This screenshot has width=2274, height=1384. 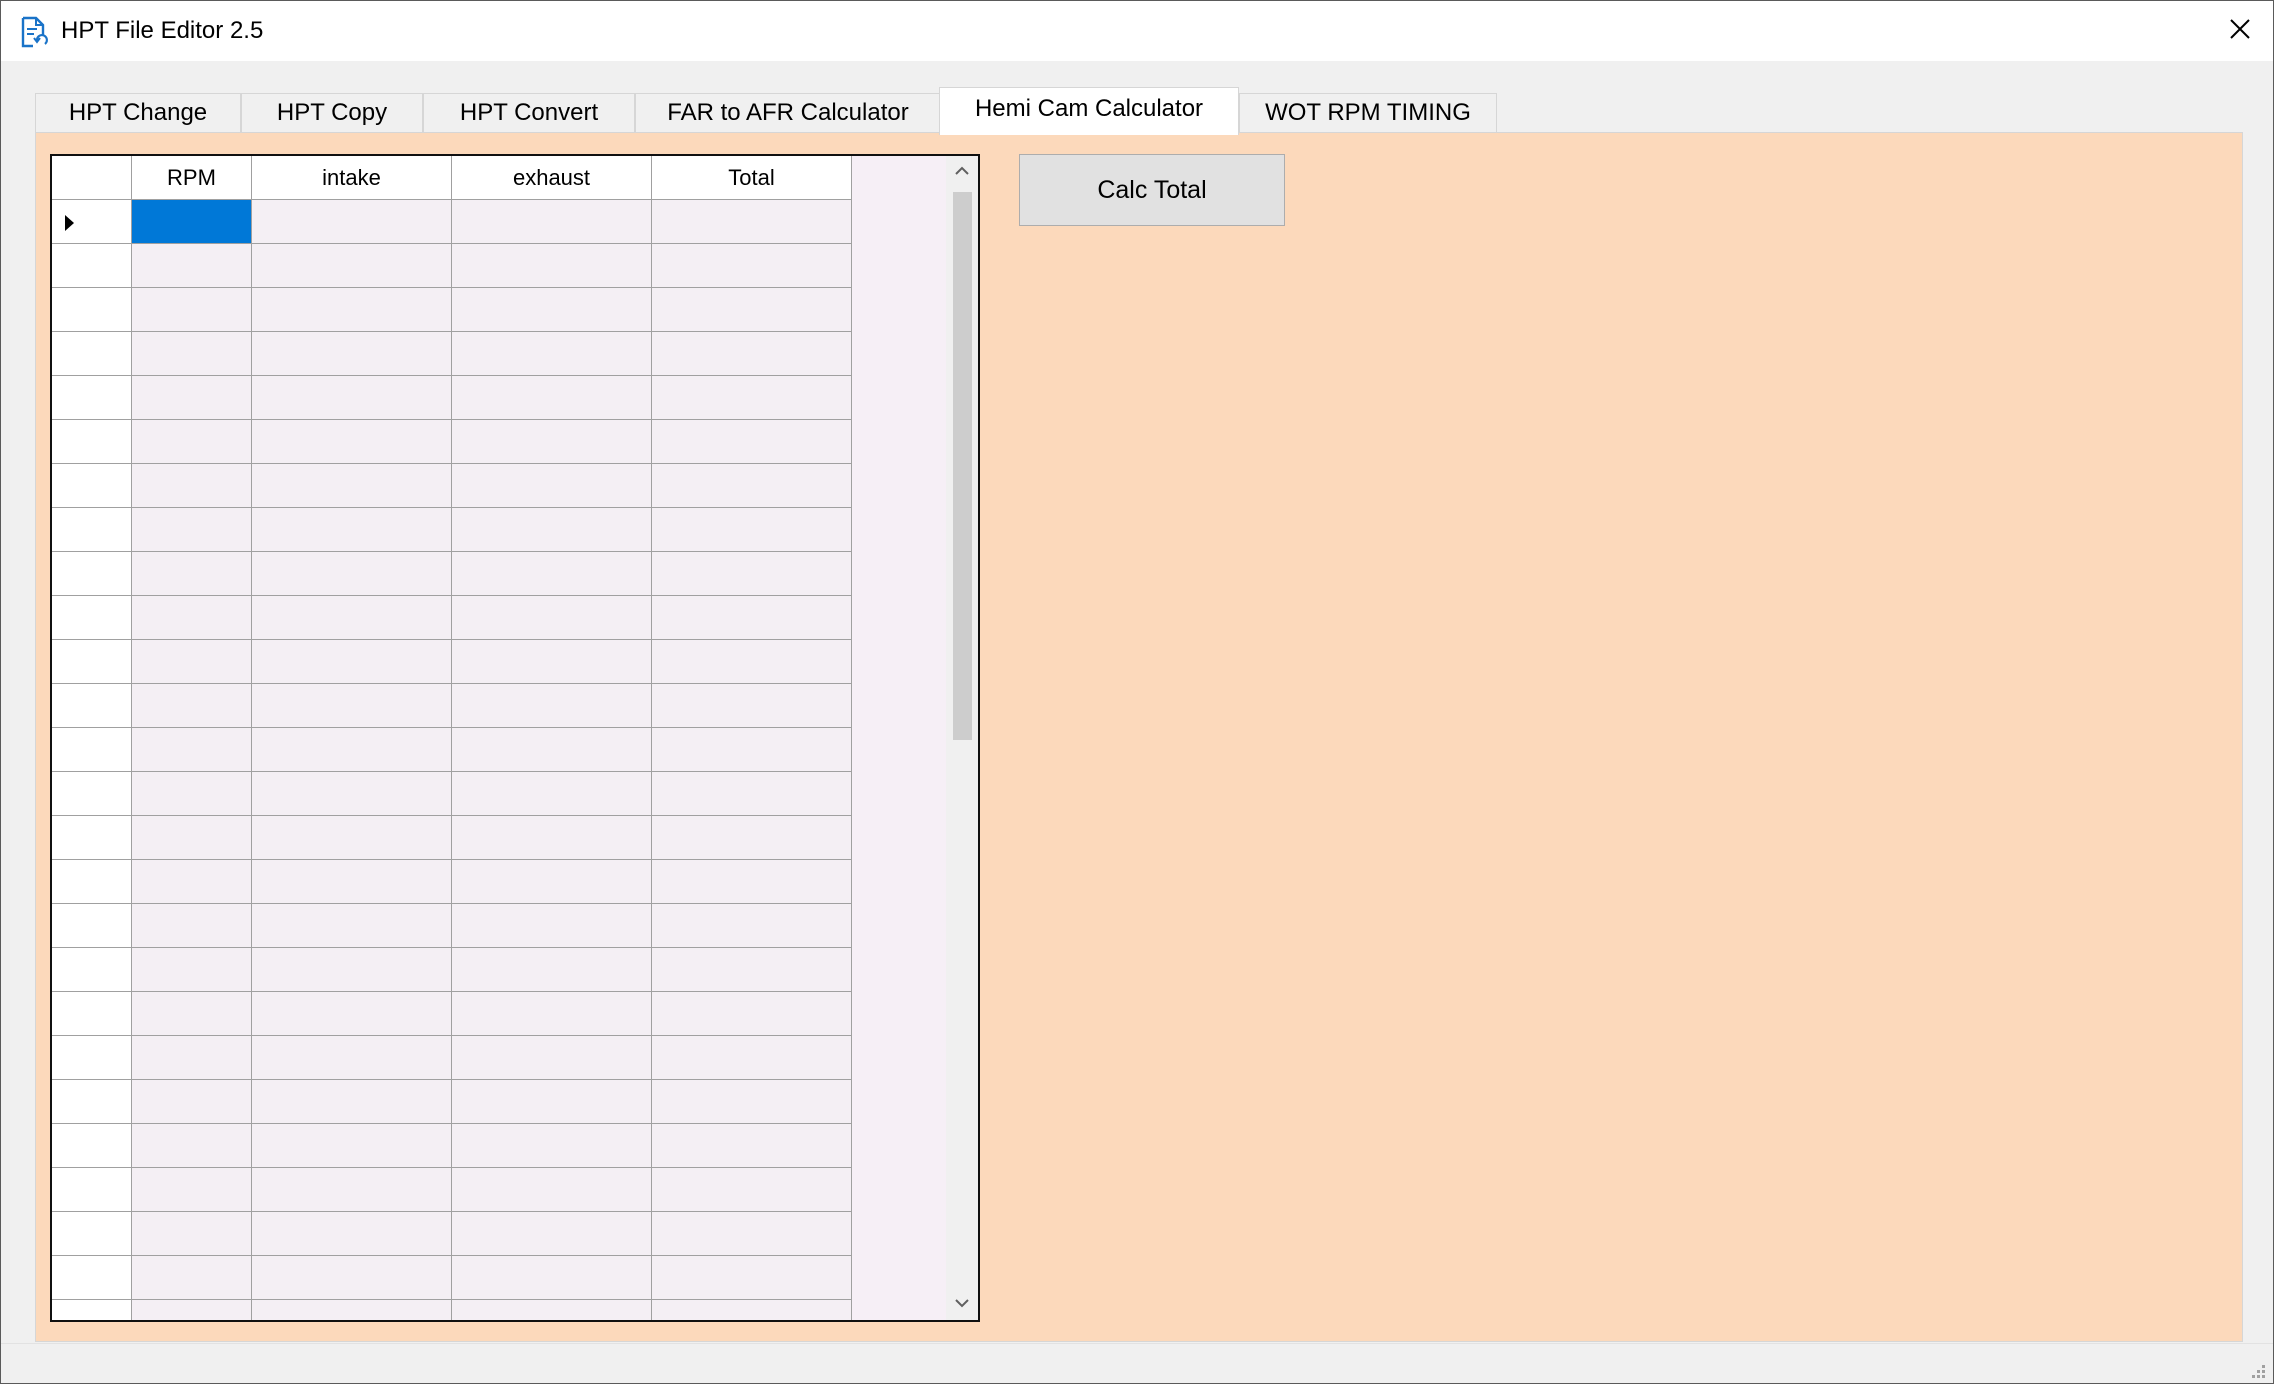 I want to click on column-header-total: Total, so click(x=752, y=178).